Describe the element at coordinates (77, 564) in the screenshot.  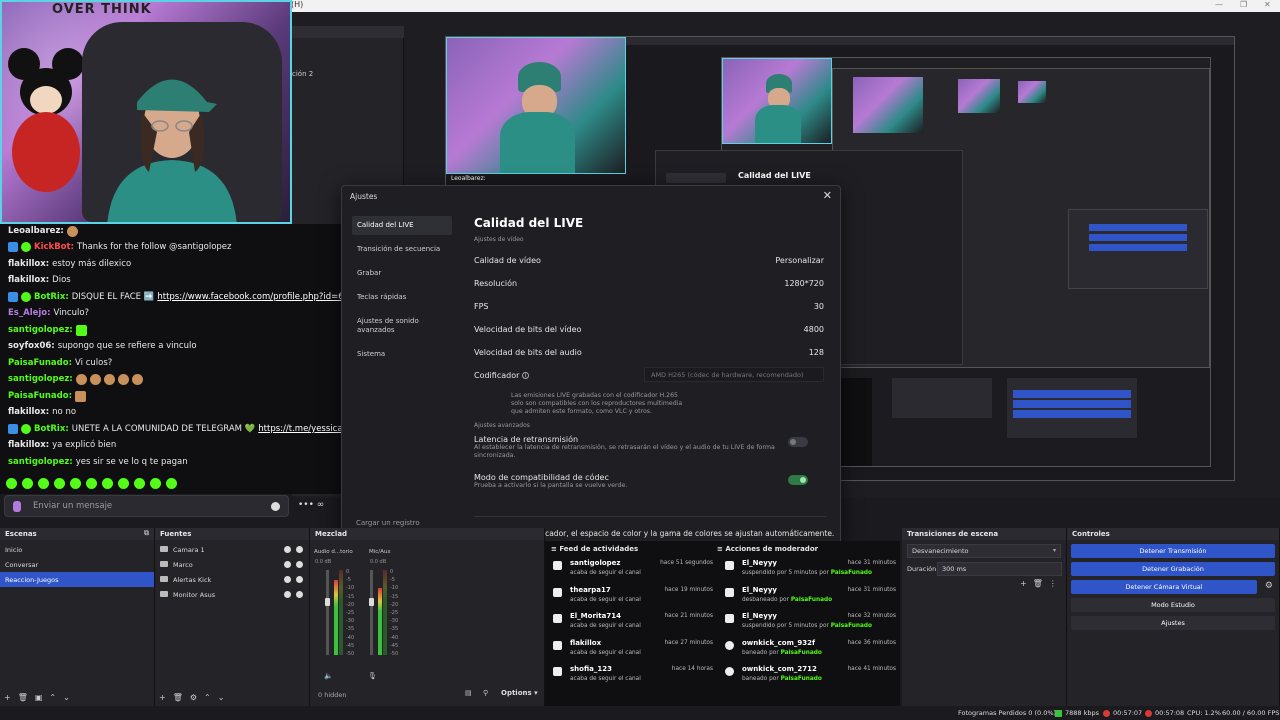
I see `scene-item: Conversar` at that location.